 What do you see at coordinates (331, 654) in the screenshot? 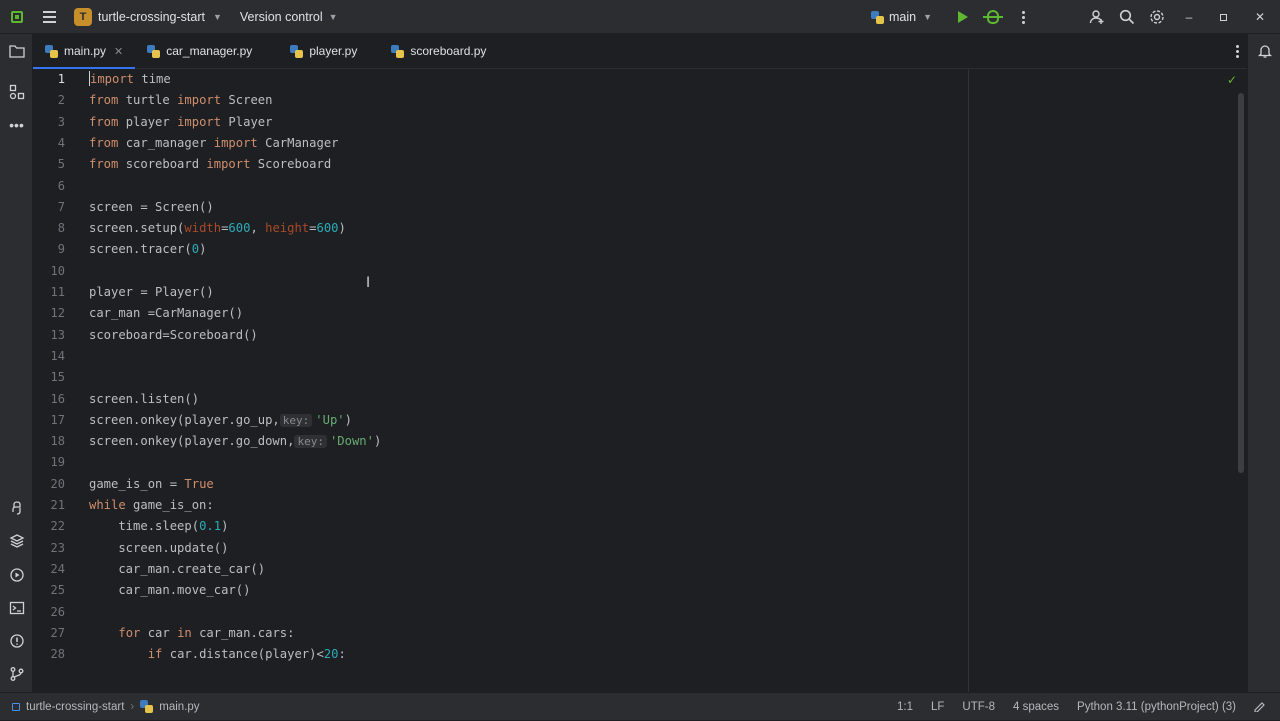
I see `number: 20` at bounding box center [331, 654].